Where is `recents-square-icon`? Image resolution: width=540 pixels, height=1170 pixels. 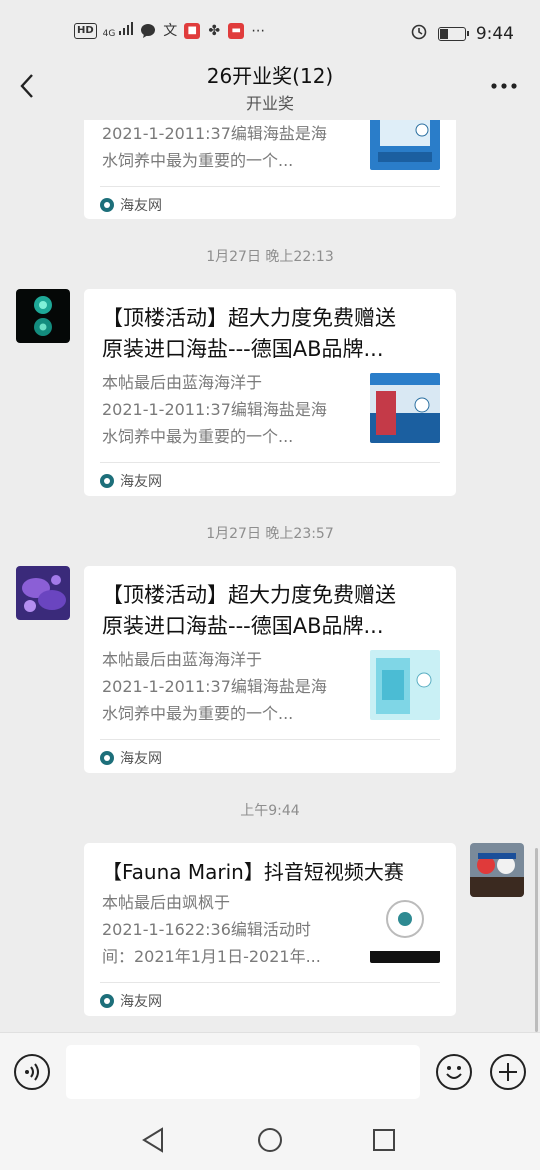
recents-square-icon is located at coordinates (384, 1140).